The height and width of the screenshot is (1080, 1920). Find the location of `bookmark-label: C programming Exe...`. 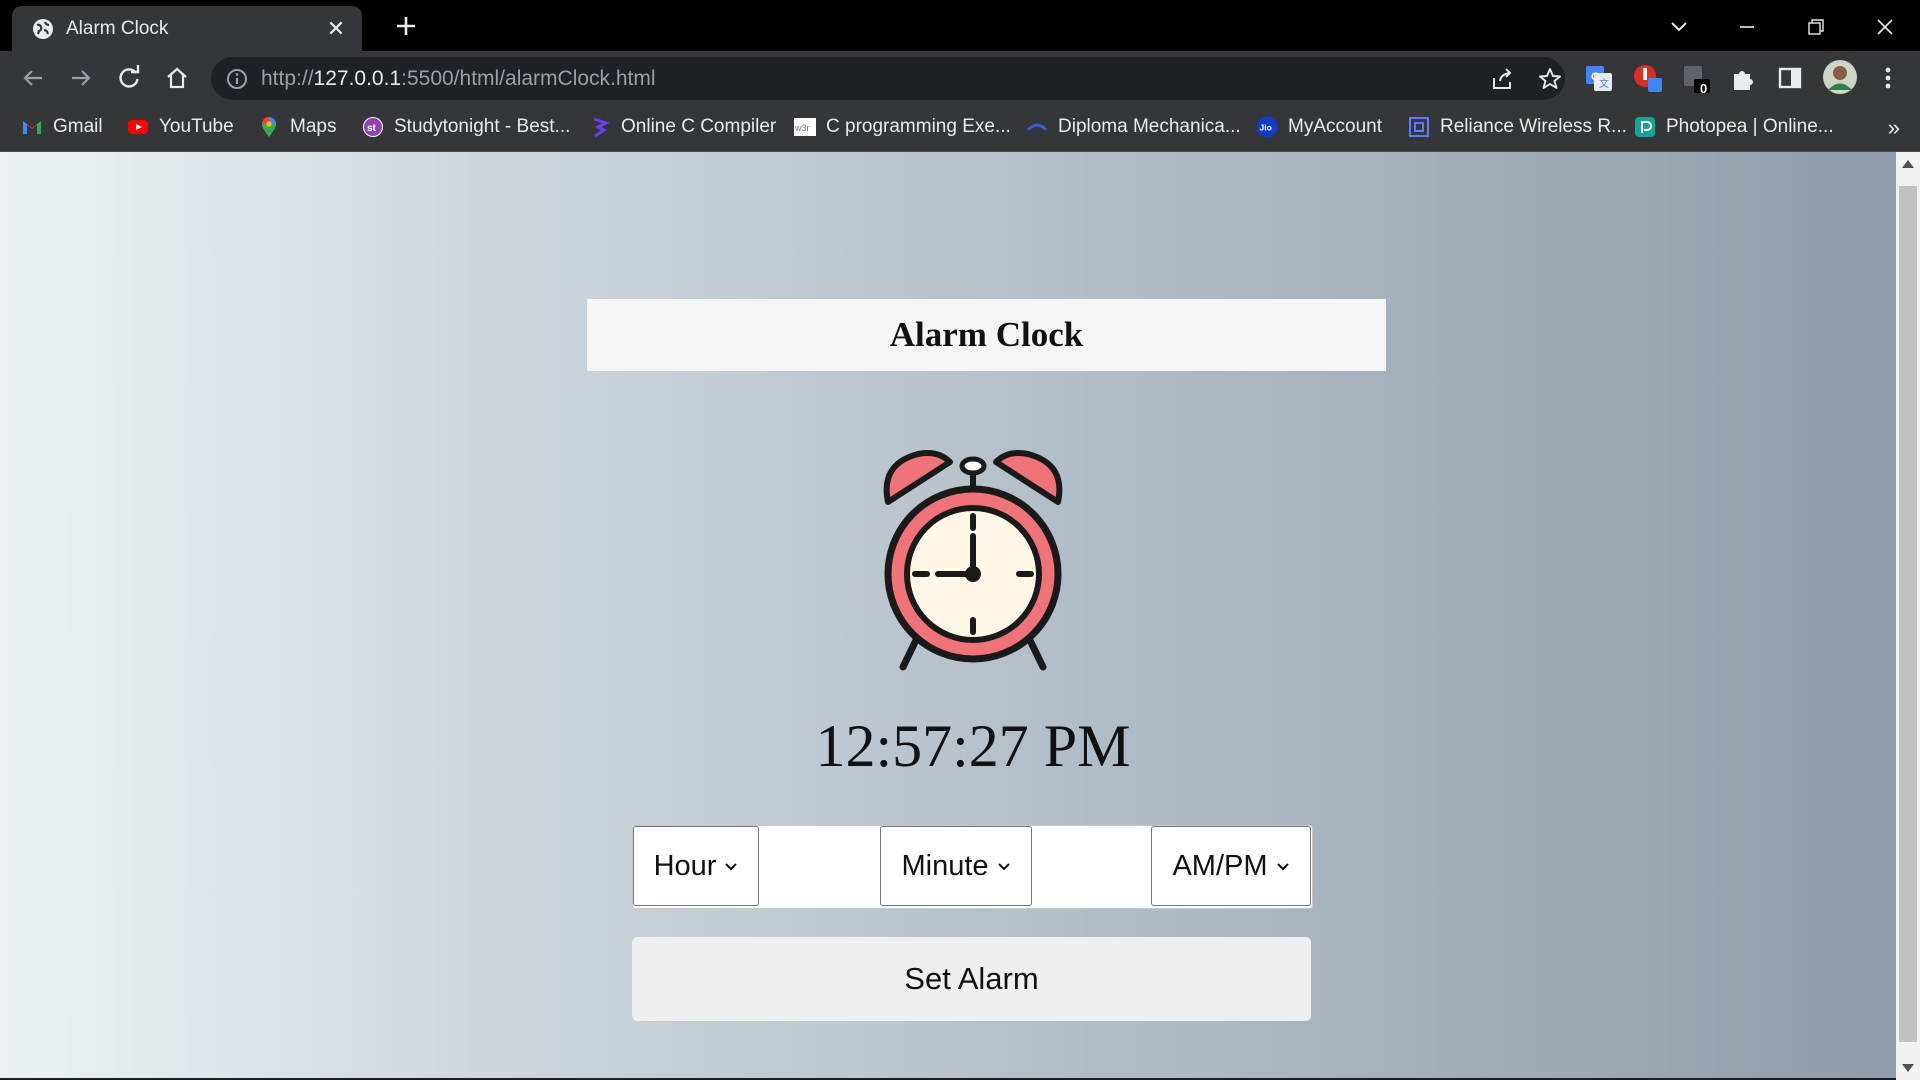

bookmark-label: C programming Exe... is located at coordinates (918, 126).